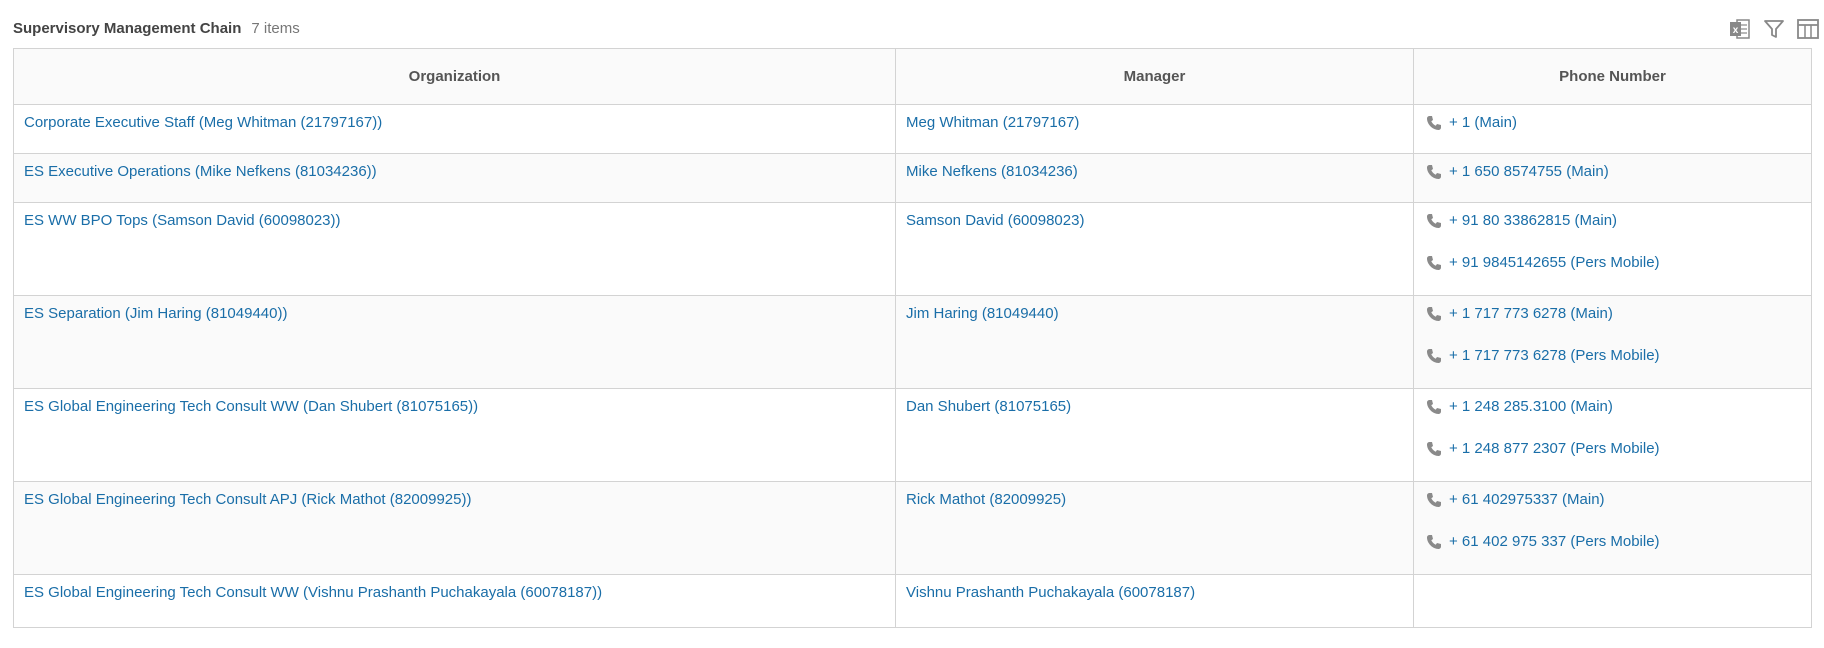 This screenshot has height=648, width=1824. I want to click on table-header-row: Organization Manager Phone Number, so click(912, 76).